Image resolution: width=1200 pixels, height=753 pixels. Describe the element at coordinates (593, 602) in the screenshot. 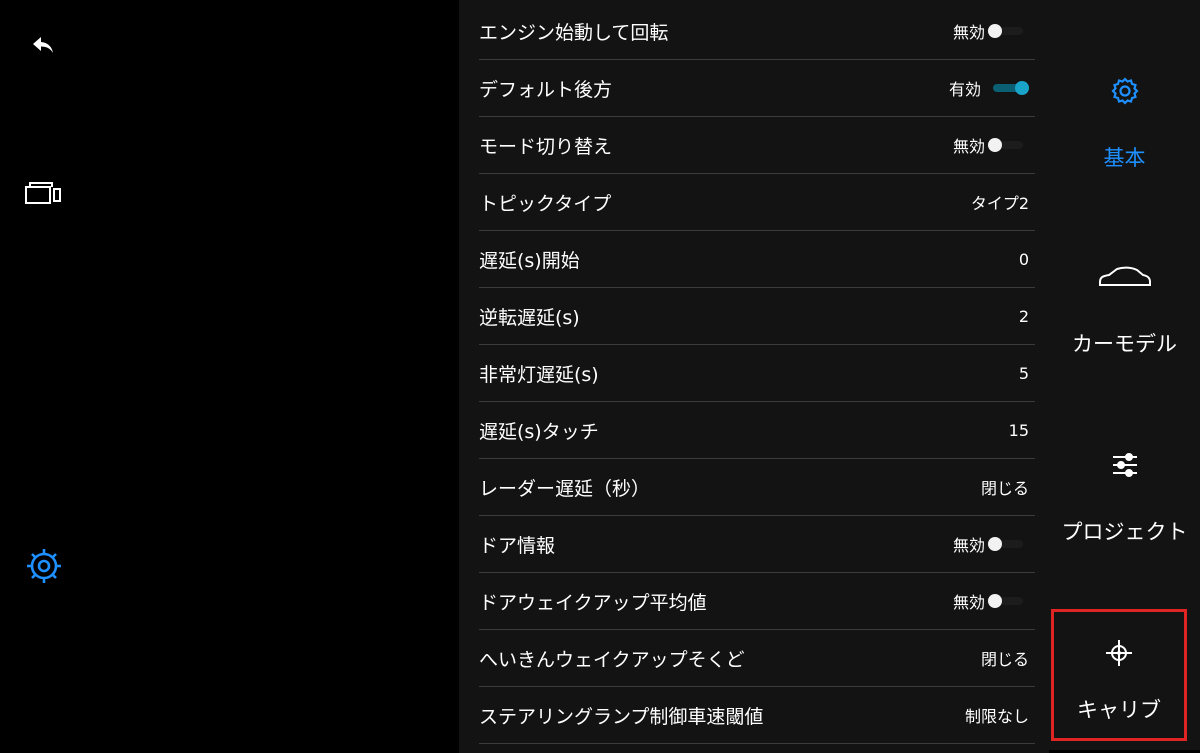

I see `setting-label: ドアウェイクアップ平均値` at that location.